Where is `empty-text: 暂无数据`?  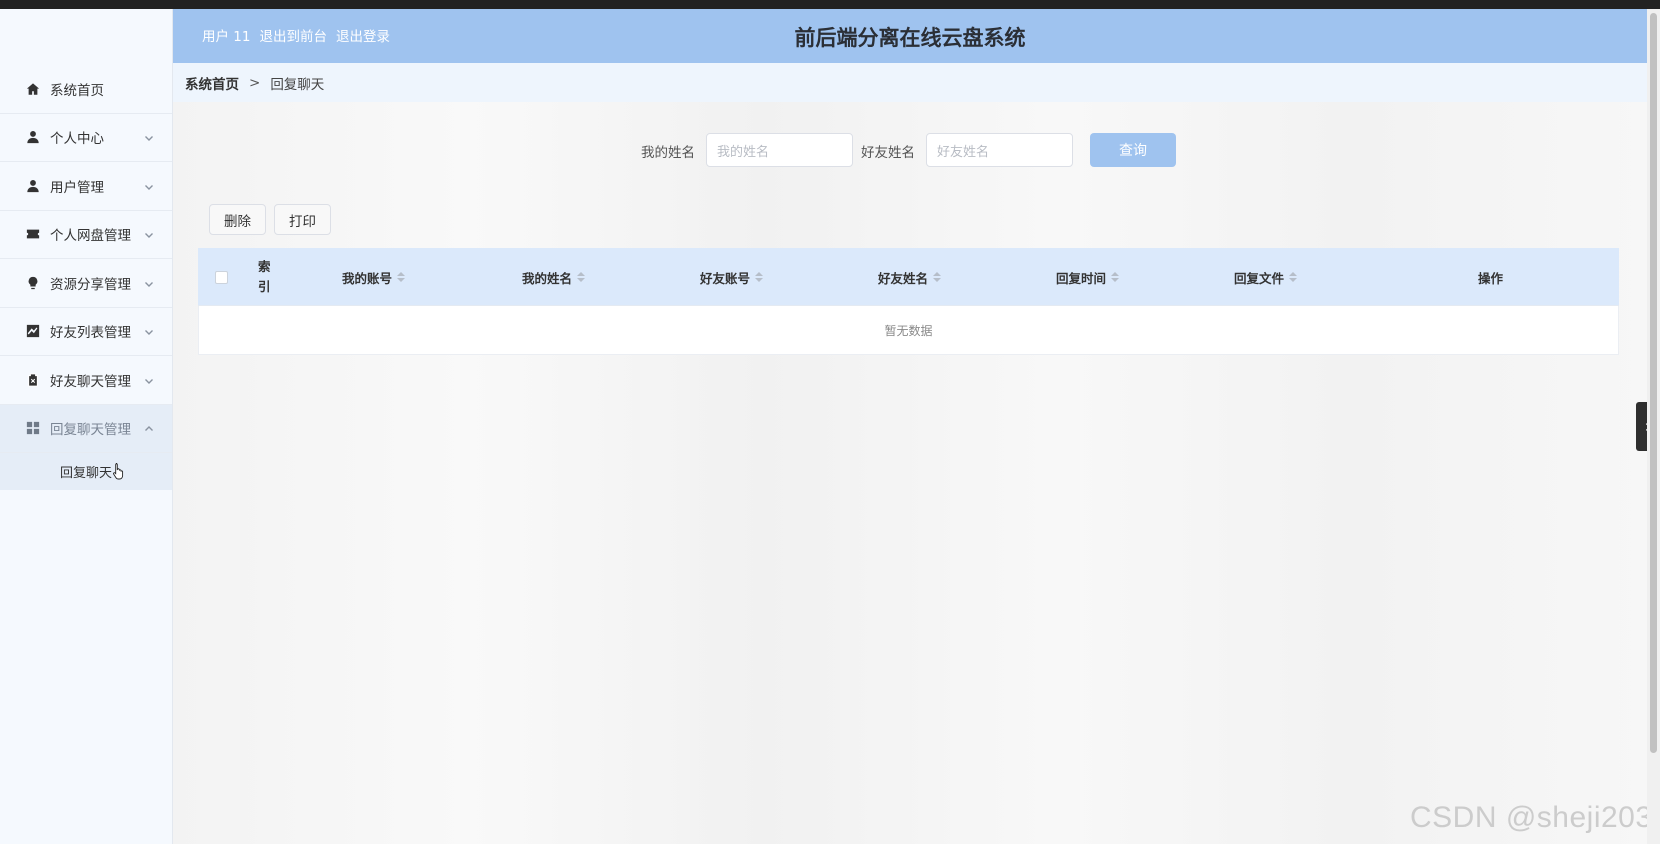 empty-text: 暂无数据 is located at coordinates (908, 330).